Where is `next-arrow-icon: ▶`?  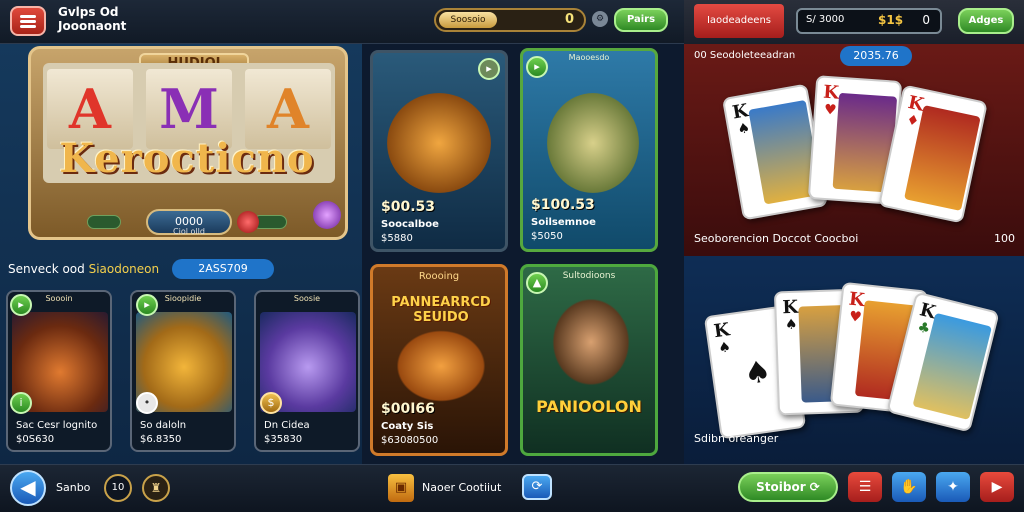
next-arrow-icon: ▶ is located at coordinates (997, 487).